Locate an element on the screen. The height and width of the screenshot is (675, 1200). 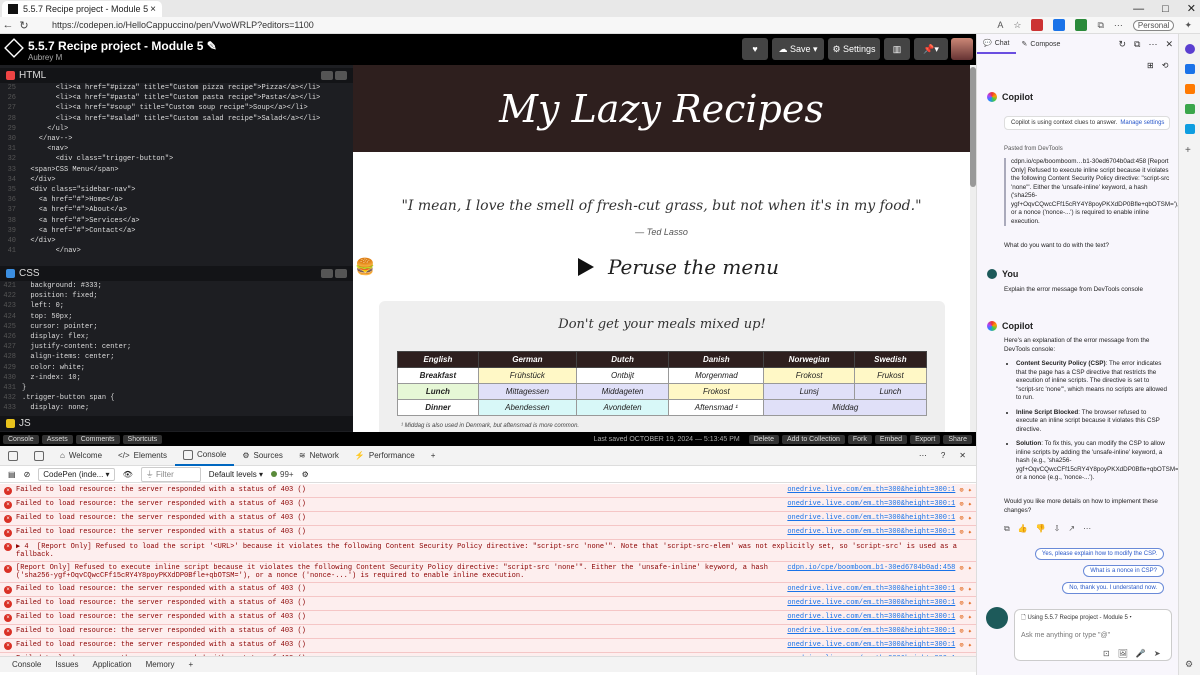
back-icon: ← is located at coordinates (8, 25).